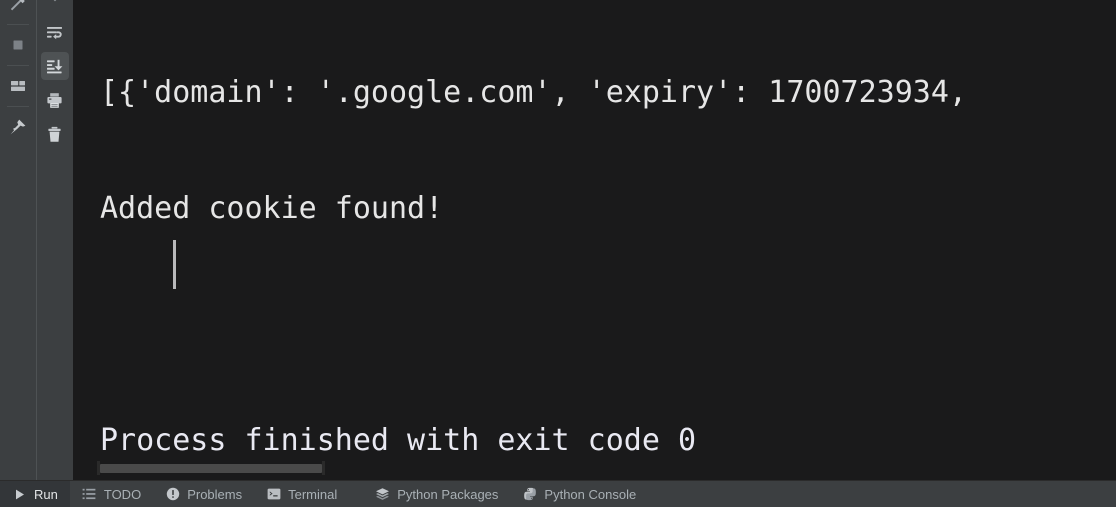 This screenshot has height=507, width=1116. I want to click on run-window-gutter-toolbar, so click(36, 240).